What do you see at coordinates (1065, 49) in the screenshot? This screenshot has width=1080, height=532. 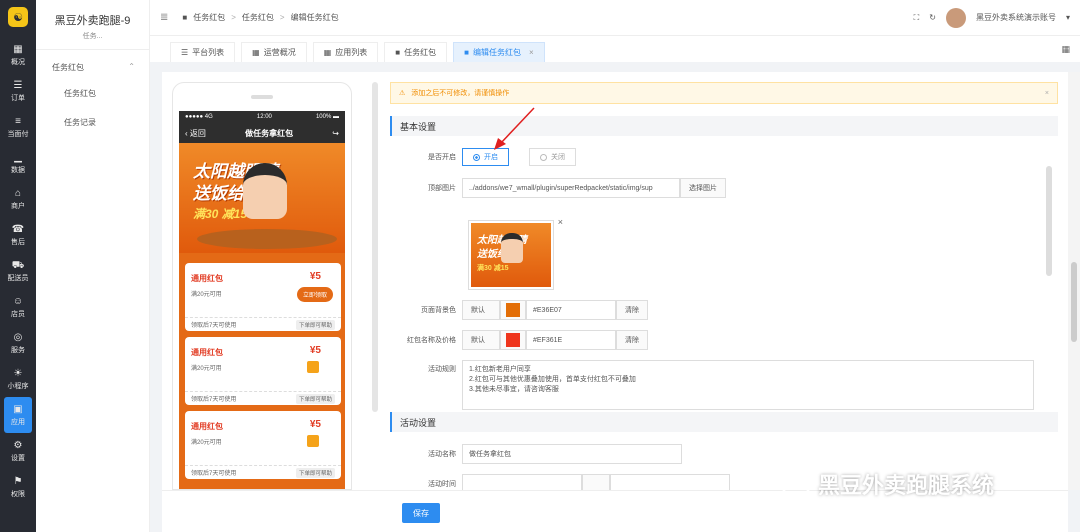 I see `apps-grid-icon: ▦` at bounding box center [1065, 49].